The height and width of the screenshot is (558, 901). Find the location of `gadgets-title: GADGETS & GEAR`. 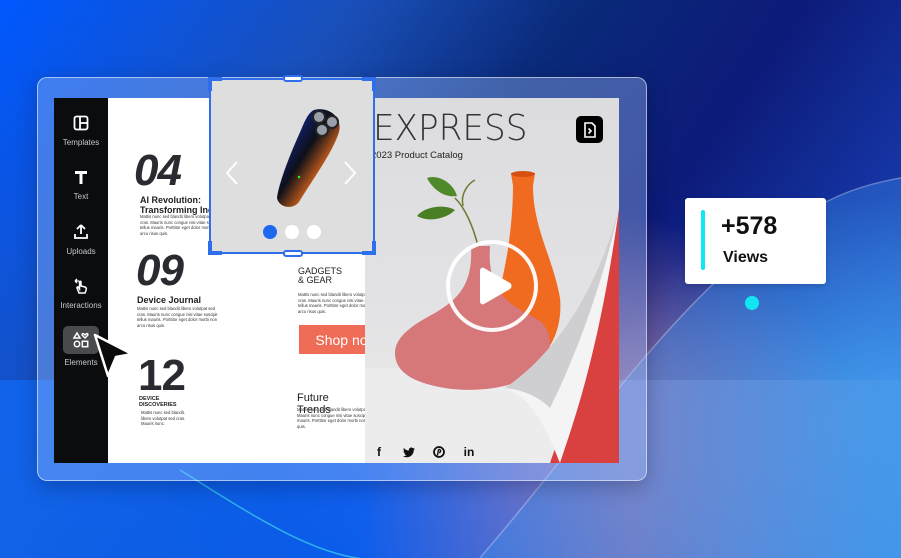

gadgets-title: GADGETS & GEAR is located at coordinates (320, 276).